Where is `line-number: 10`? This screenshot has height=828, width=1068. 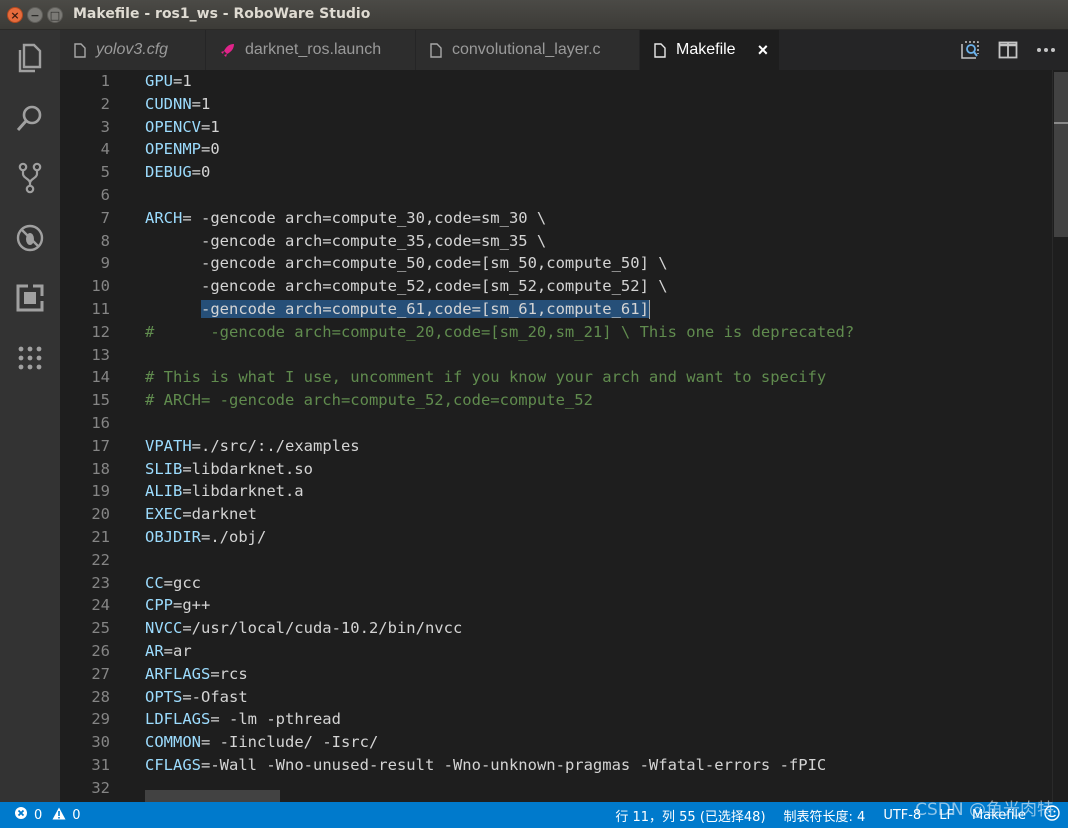 line-number: 10 is located at coordinates (100, 286).